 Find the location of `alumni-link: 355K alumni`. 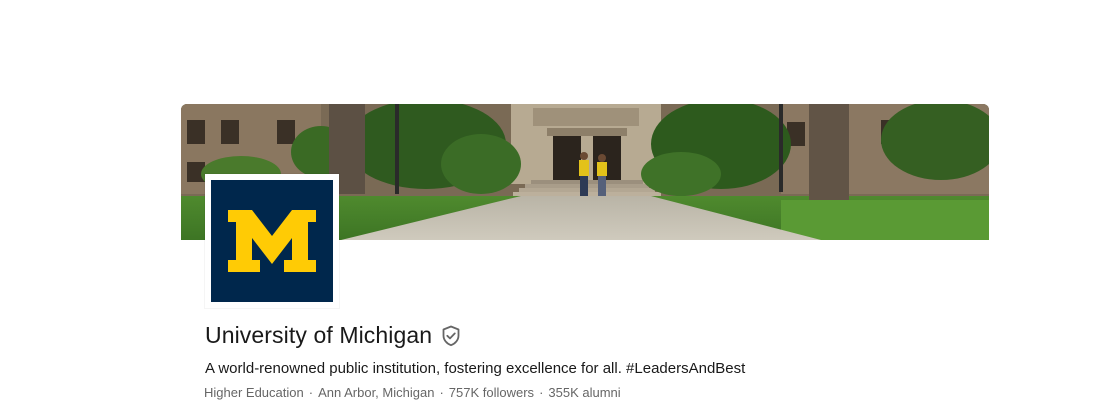

alumni-link: 355K alumni is located at coordinates (584, 392).